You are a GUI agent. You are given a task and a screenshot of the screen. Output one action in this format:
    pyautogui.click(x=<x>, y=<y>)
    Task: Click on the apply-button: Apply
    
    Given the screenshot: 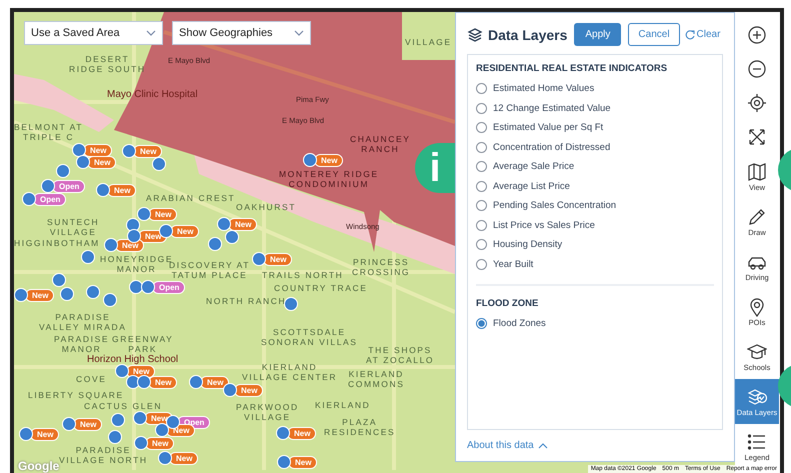 What is the action you would take?
    pyautogui.click(x=598, y=34)
    